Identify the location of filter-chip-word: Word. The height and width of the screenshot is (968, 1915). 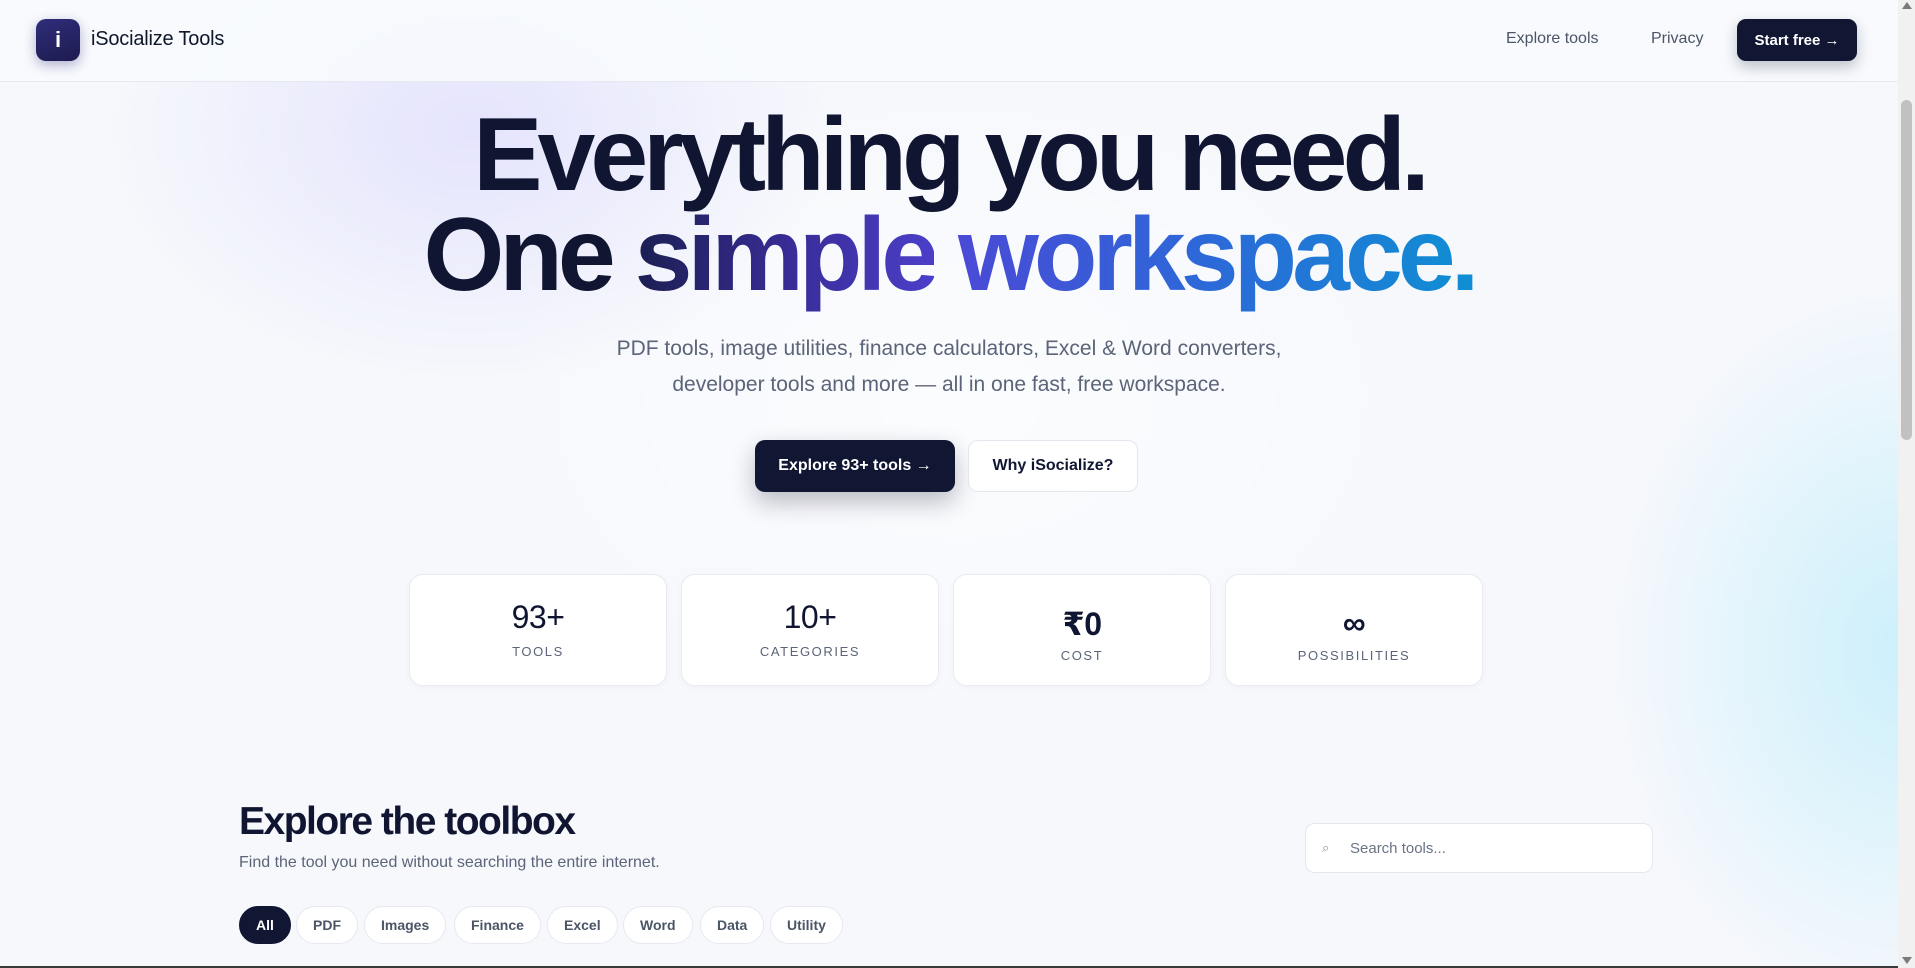
(658, 925).